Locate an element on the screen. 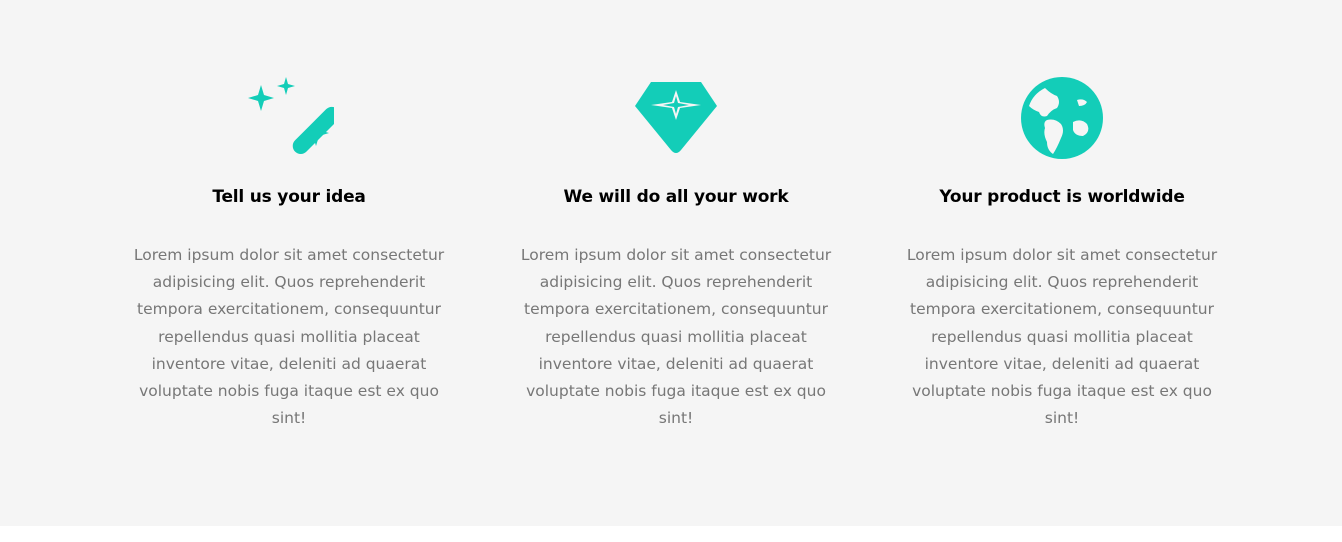 The image size is (1342, 542). globe-icon is located at coordinates (1062, 118).